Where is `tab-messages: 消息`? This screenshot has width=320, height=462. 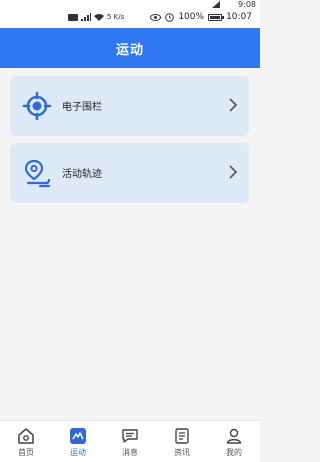 tab-messages: 消息 is located at coordinates (130, 441).